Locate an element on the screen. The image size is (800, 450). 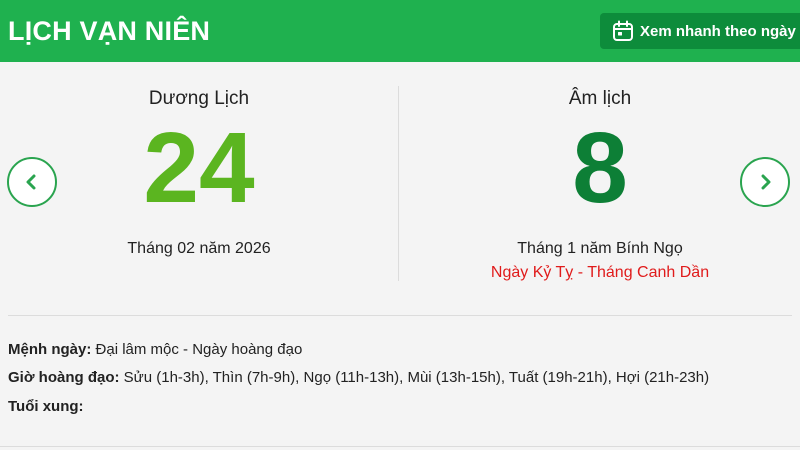
chevron-right-icon is located at coordinates (766, 182).